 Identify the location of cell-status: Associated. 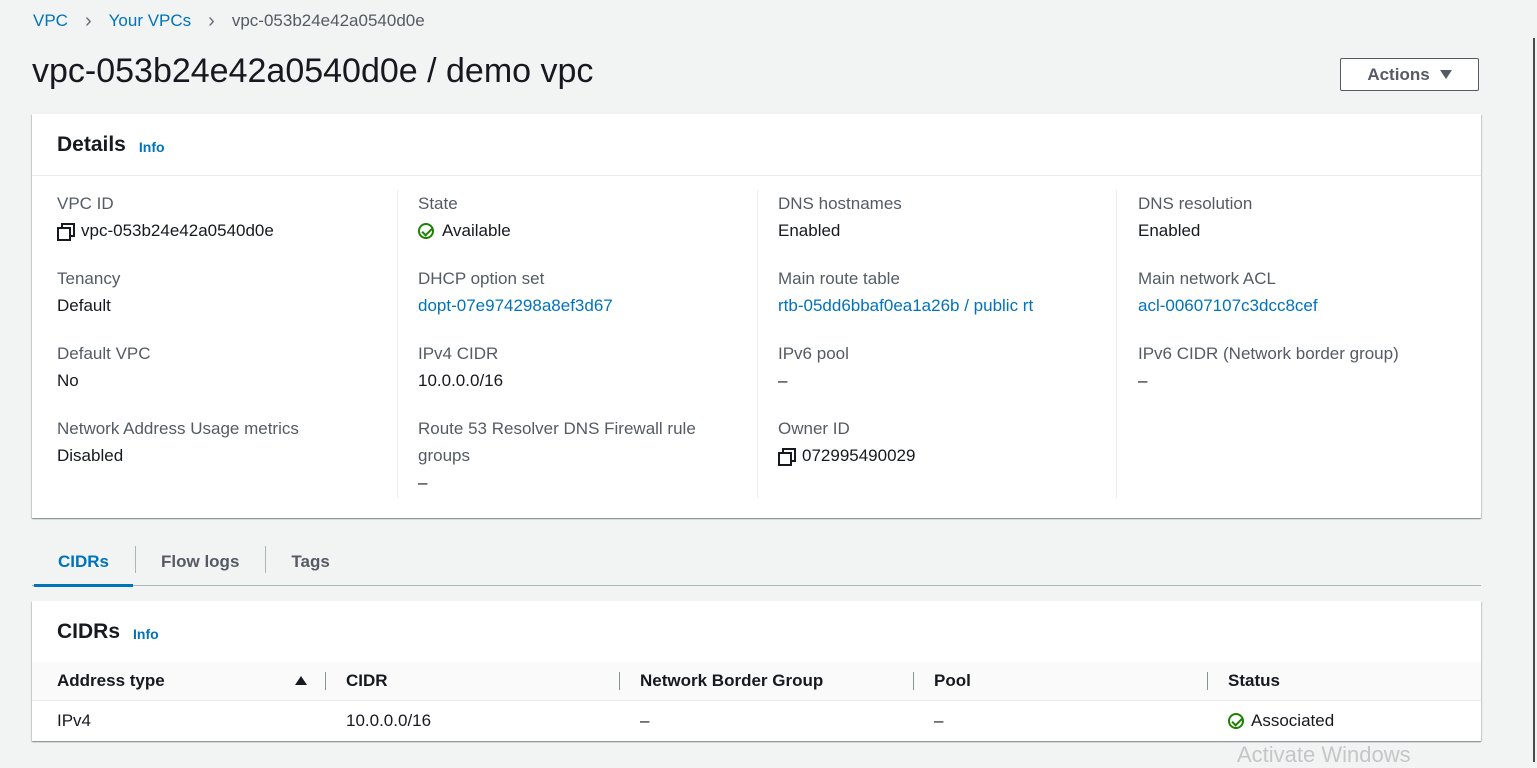
(1281, 721).